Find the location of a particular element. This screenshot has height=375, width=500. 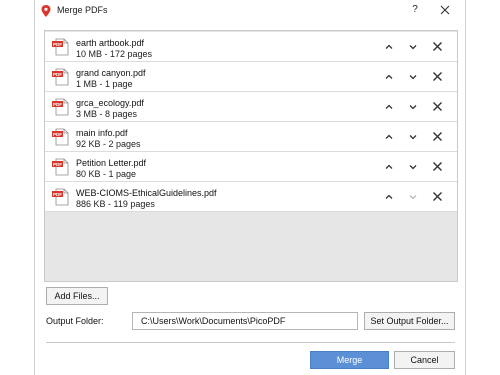

file-name: grand canyon.pdf is located at coordinates (111, 73).